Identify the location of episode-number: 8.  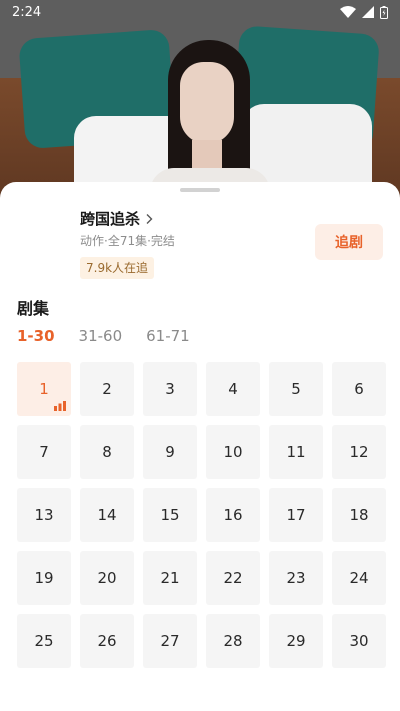
(107, 452).